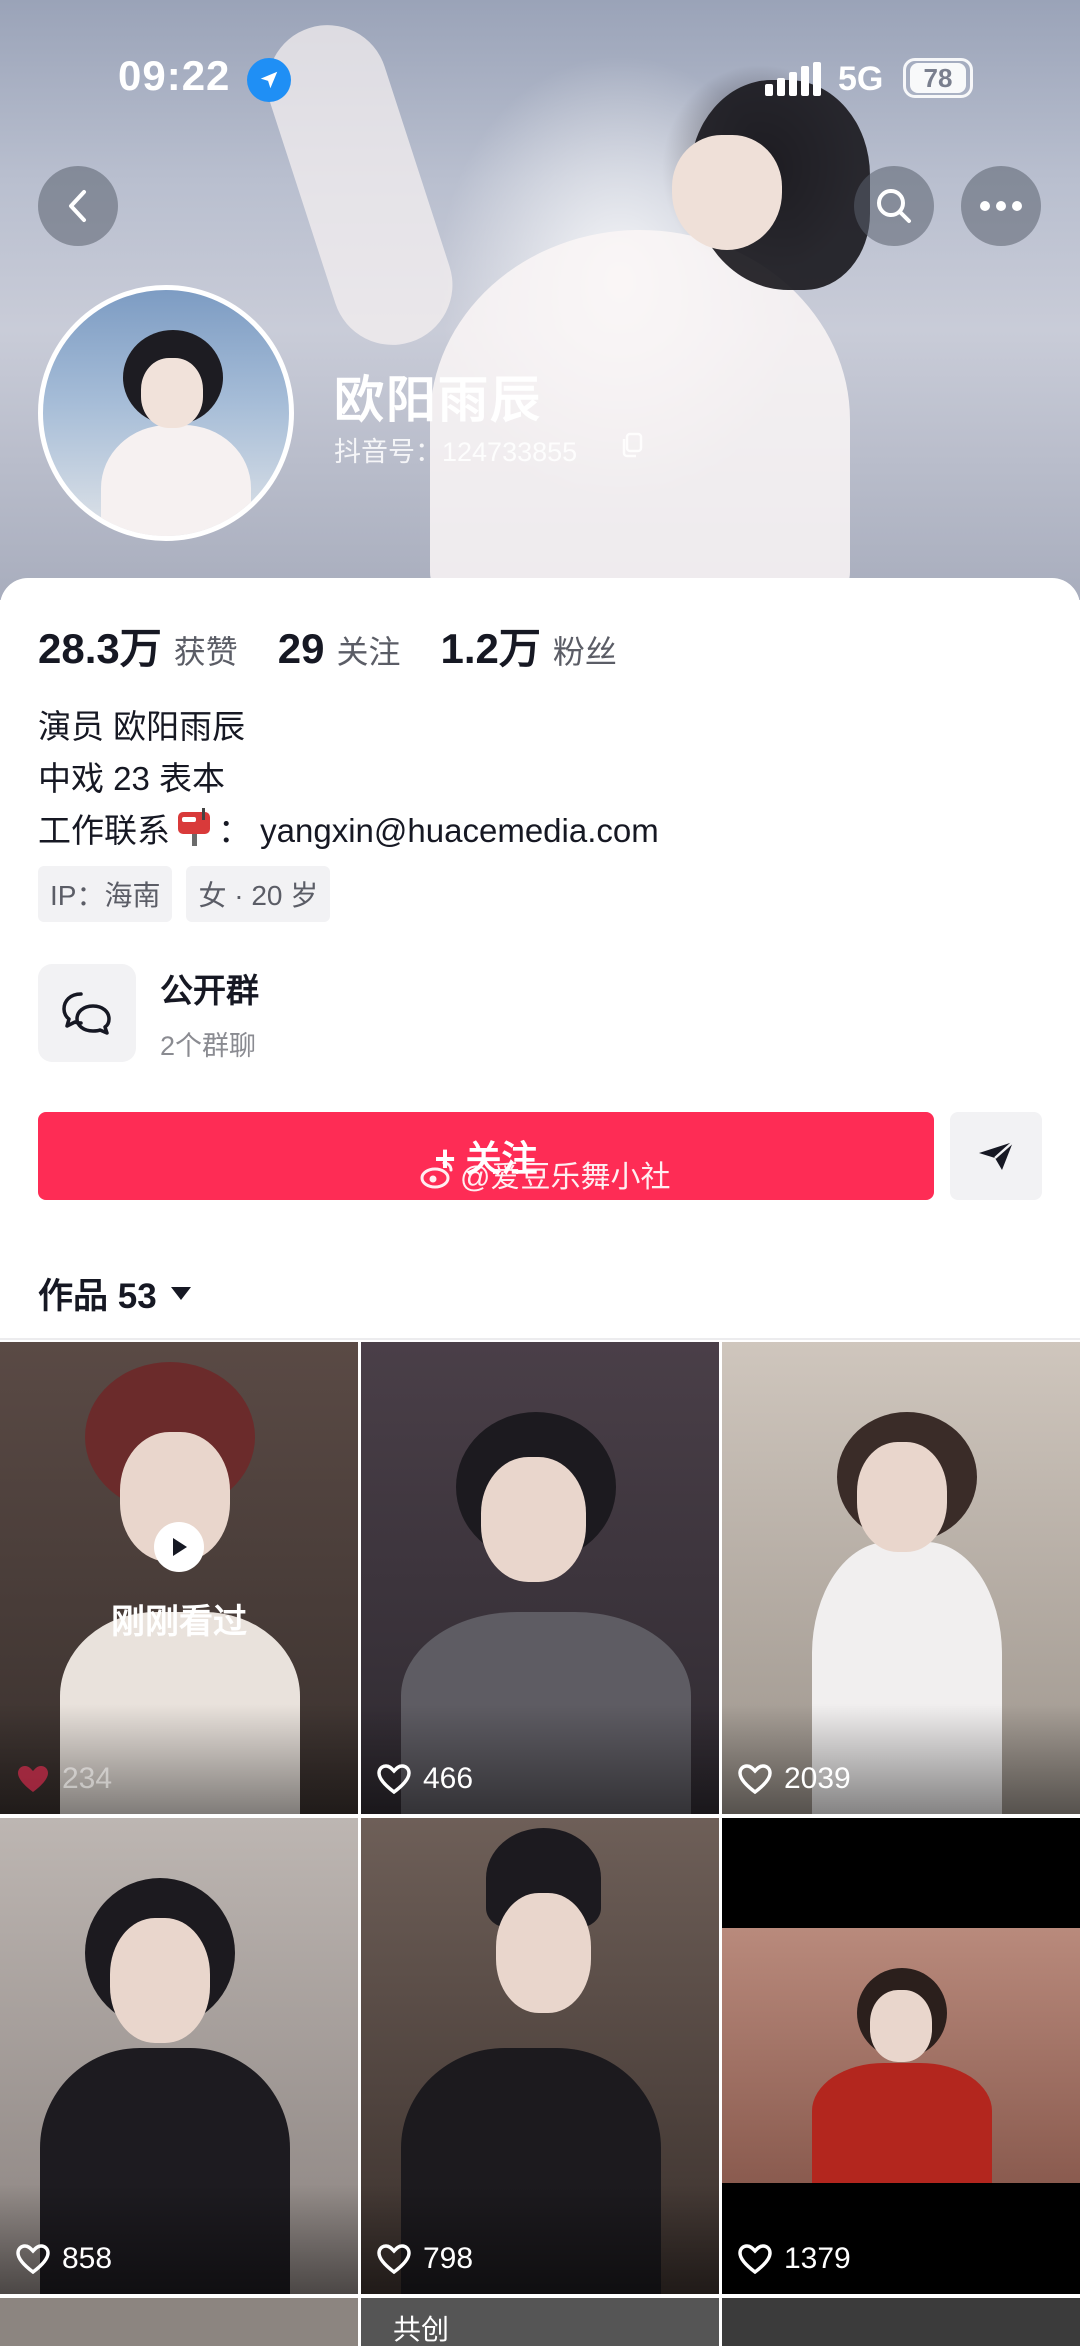  I want to click on status-time: 09:22, so click(174, 75).